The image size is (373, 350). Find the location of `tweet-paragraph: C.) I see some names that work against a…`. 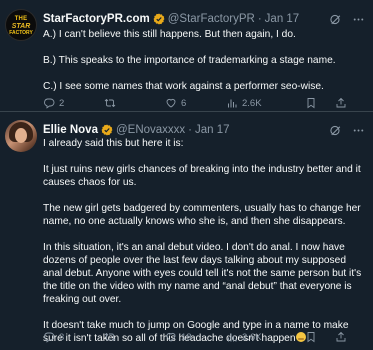

tweet-paragraph: C.) I see some names that work against a… is located at coordinates (183, 86).